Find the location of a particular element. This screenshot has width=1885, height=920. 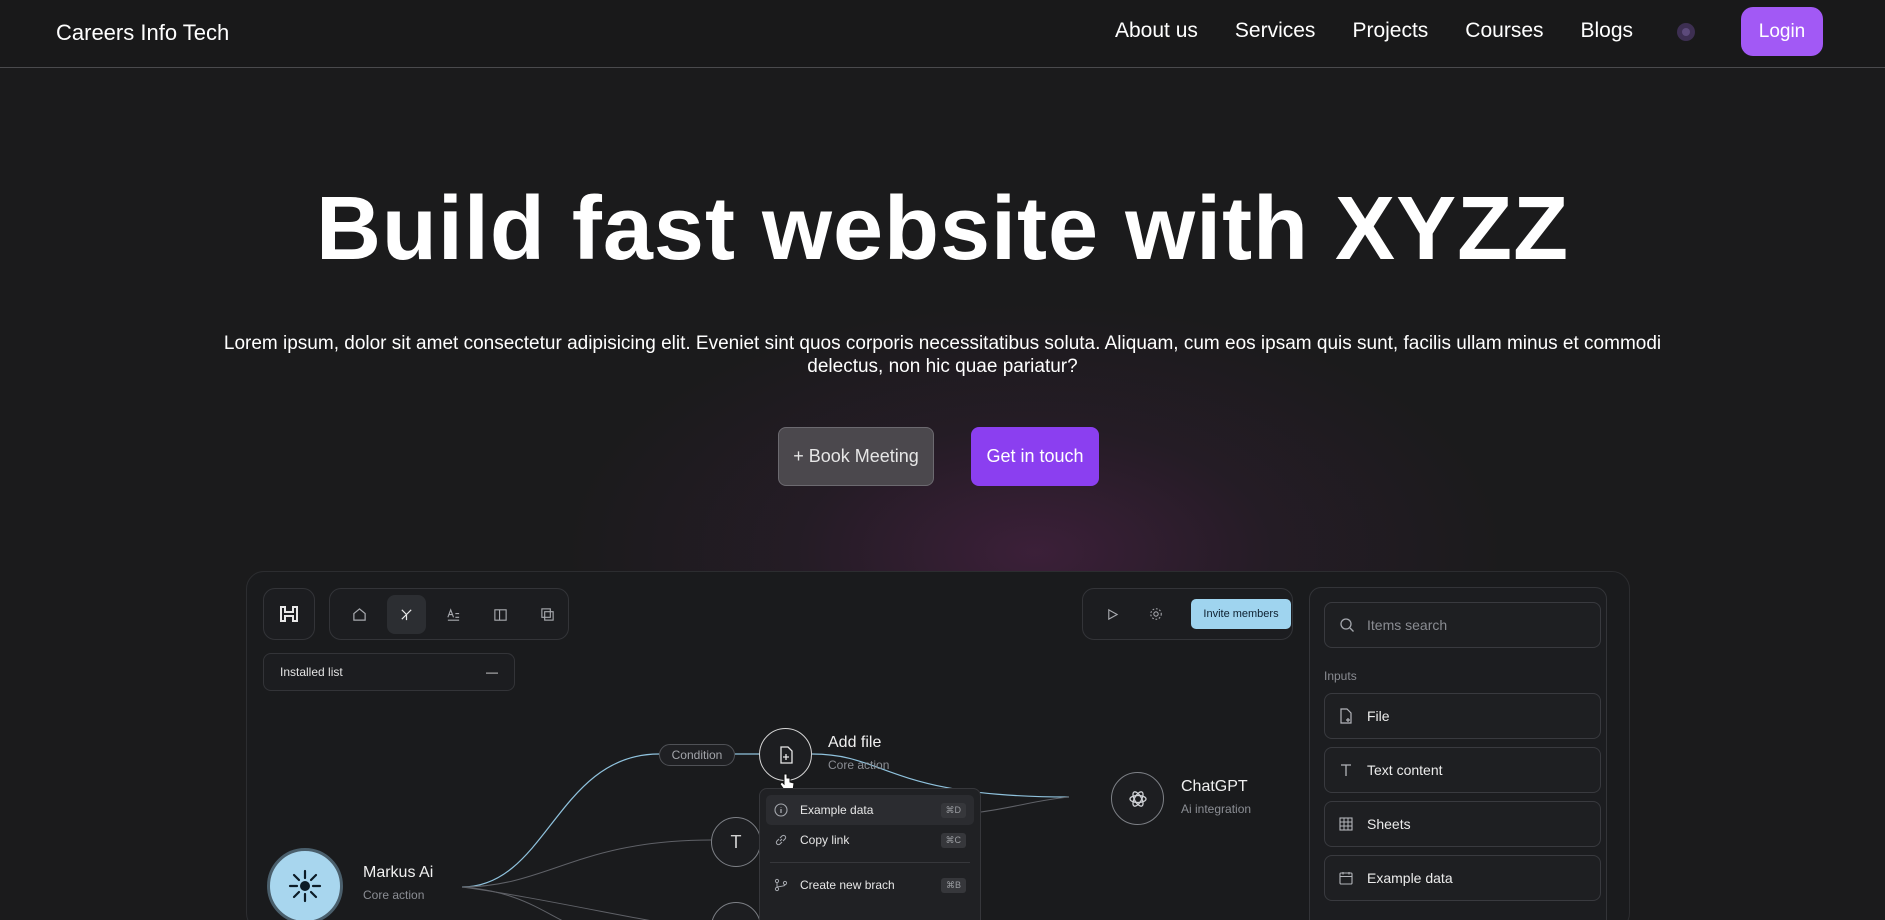

brand-name: Careers Info Tech is located at coordinates (142, 33).